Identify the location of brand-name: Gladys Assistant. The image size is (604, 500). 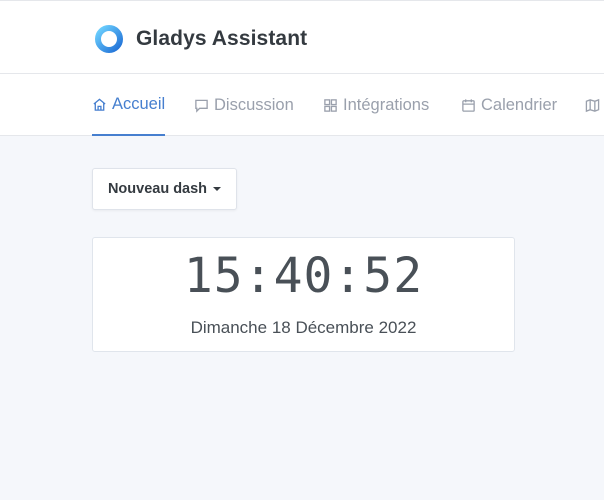
(222, 38).